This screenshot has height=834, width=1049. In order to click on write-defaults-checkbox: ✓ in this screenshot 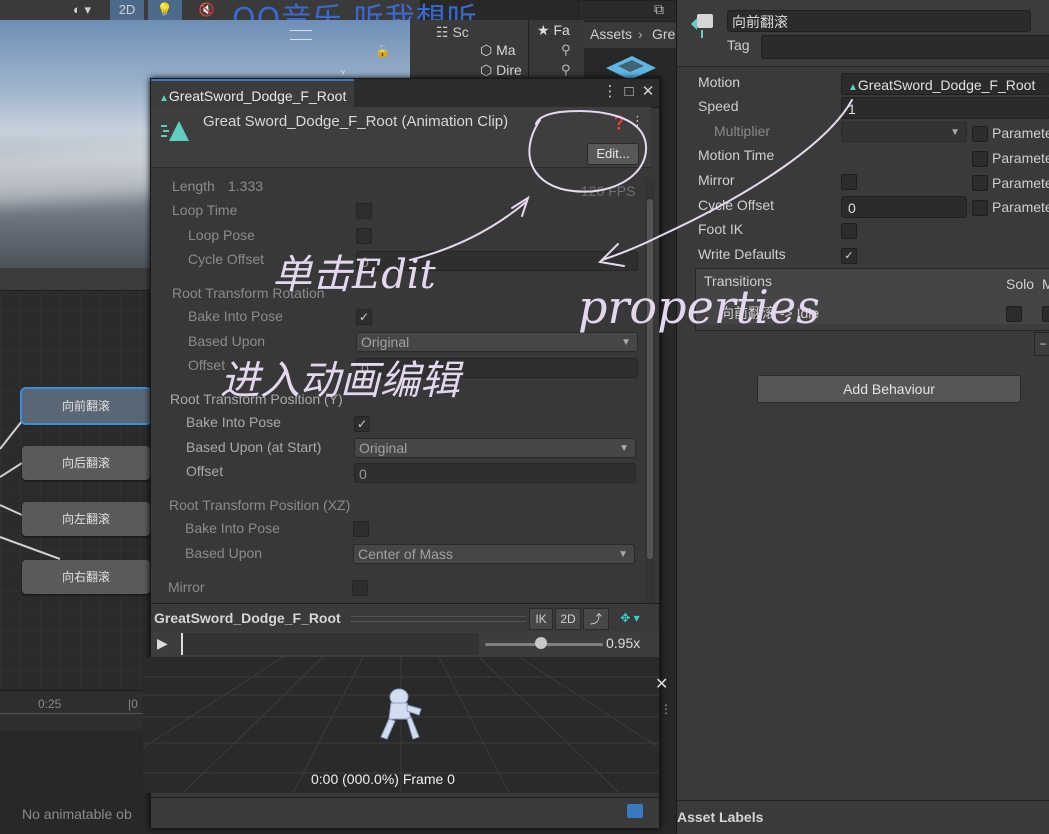, I will do `click(849, 256)`.